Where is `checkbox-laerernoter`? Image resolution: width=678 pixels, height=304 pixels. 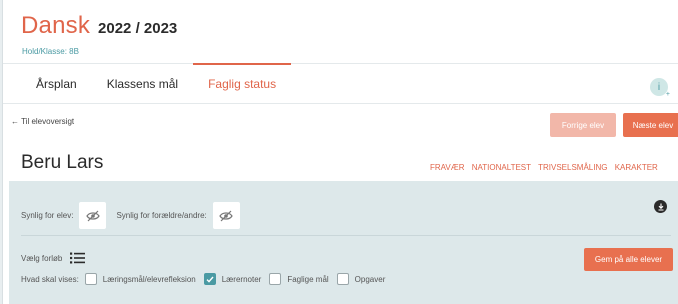
checkbox-laerernoter is located at coordinates (209, 279).